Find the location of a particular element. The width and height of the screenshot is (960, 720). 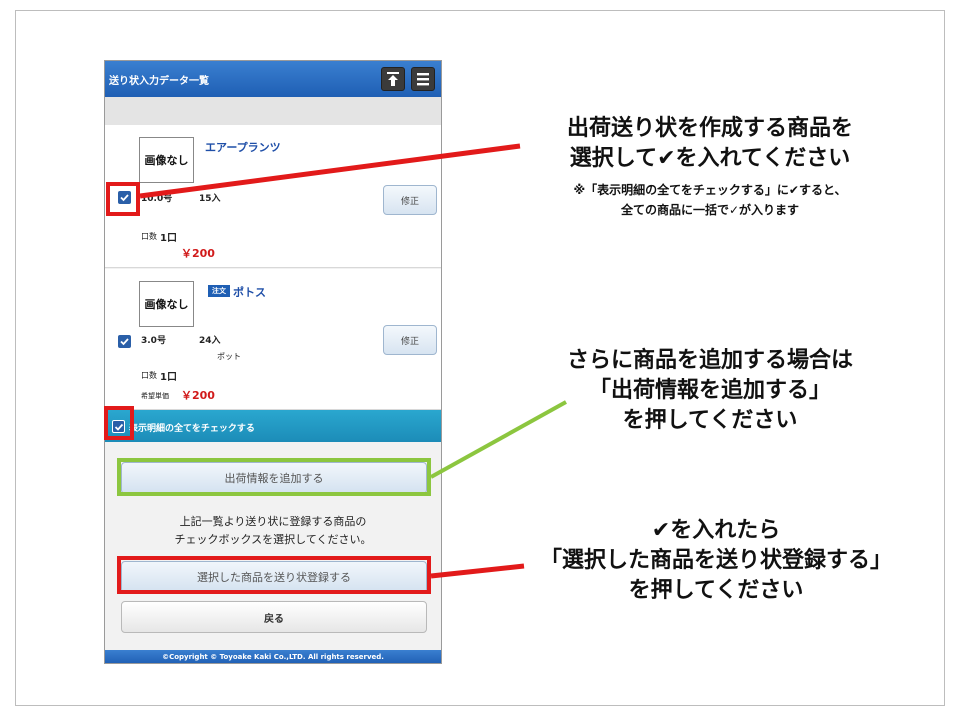

callout-add: さらに商品を追加する場合は 「出荷情報を追加する」 を押してください is located at coordinates (710, 391).